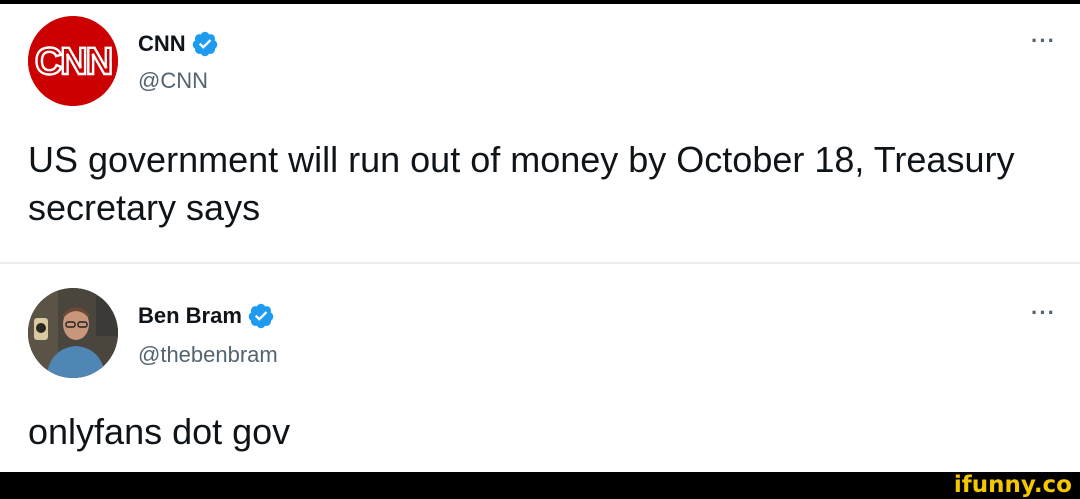 This screenshot has height=499, width=1080. I want to click on profile-photo, so click(73, 333).